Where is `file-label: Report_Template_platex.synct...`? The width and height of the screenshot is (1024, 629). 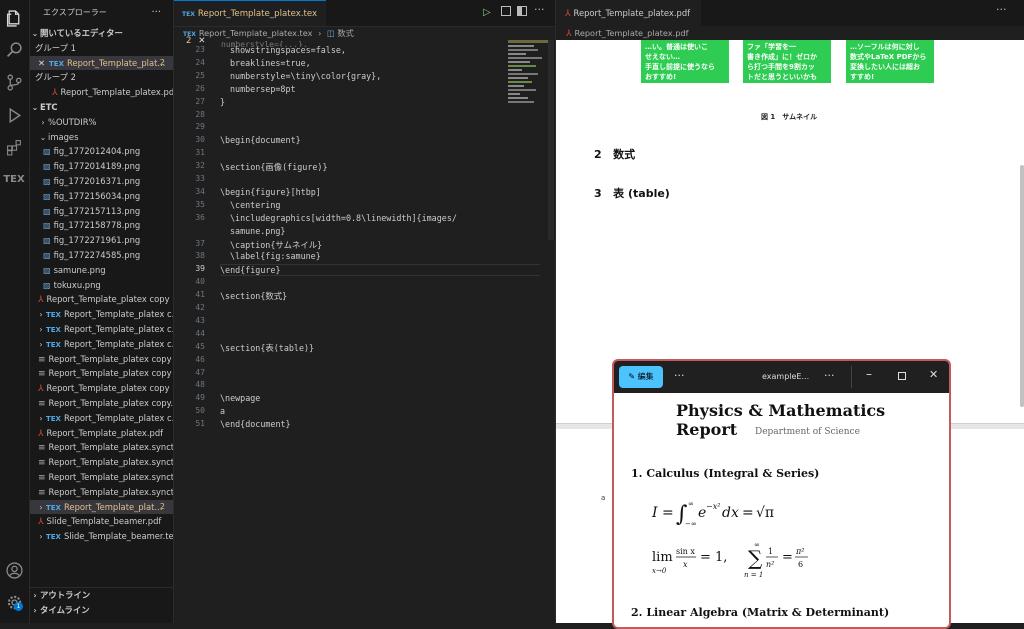 file-label: Report_Template_platex.synct... is located at coordinates (110, 462).